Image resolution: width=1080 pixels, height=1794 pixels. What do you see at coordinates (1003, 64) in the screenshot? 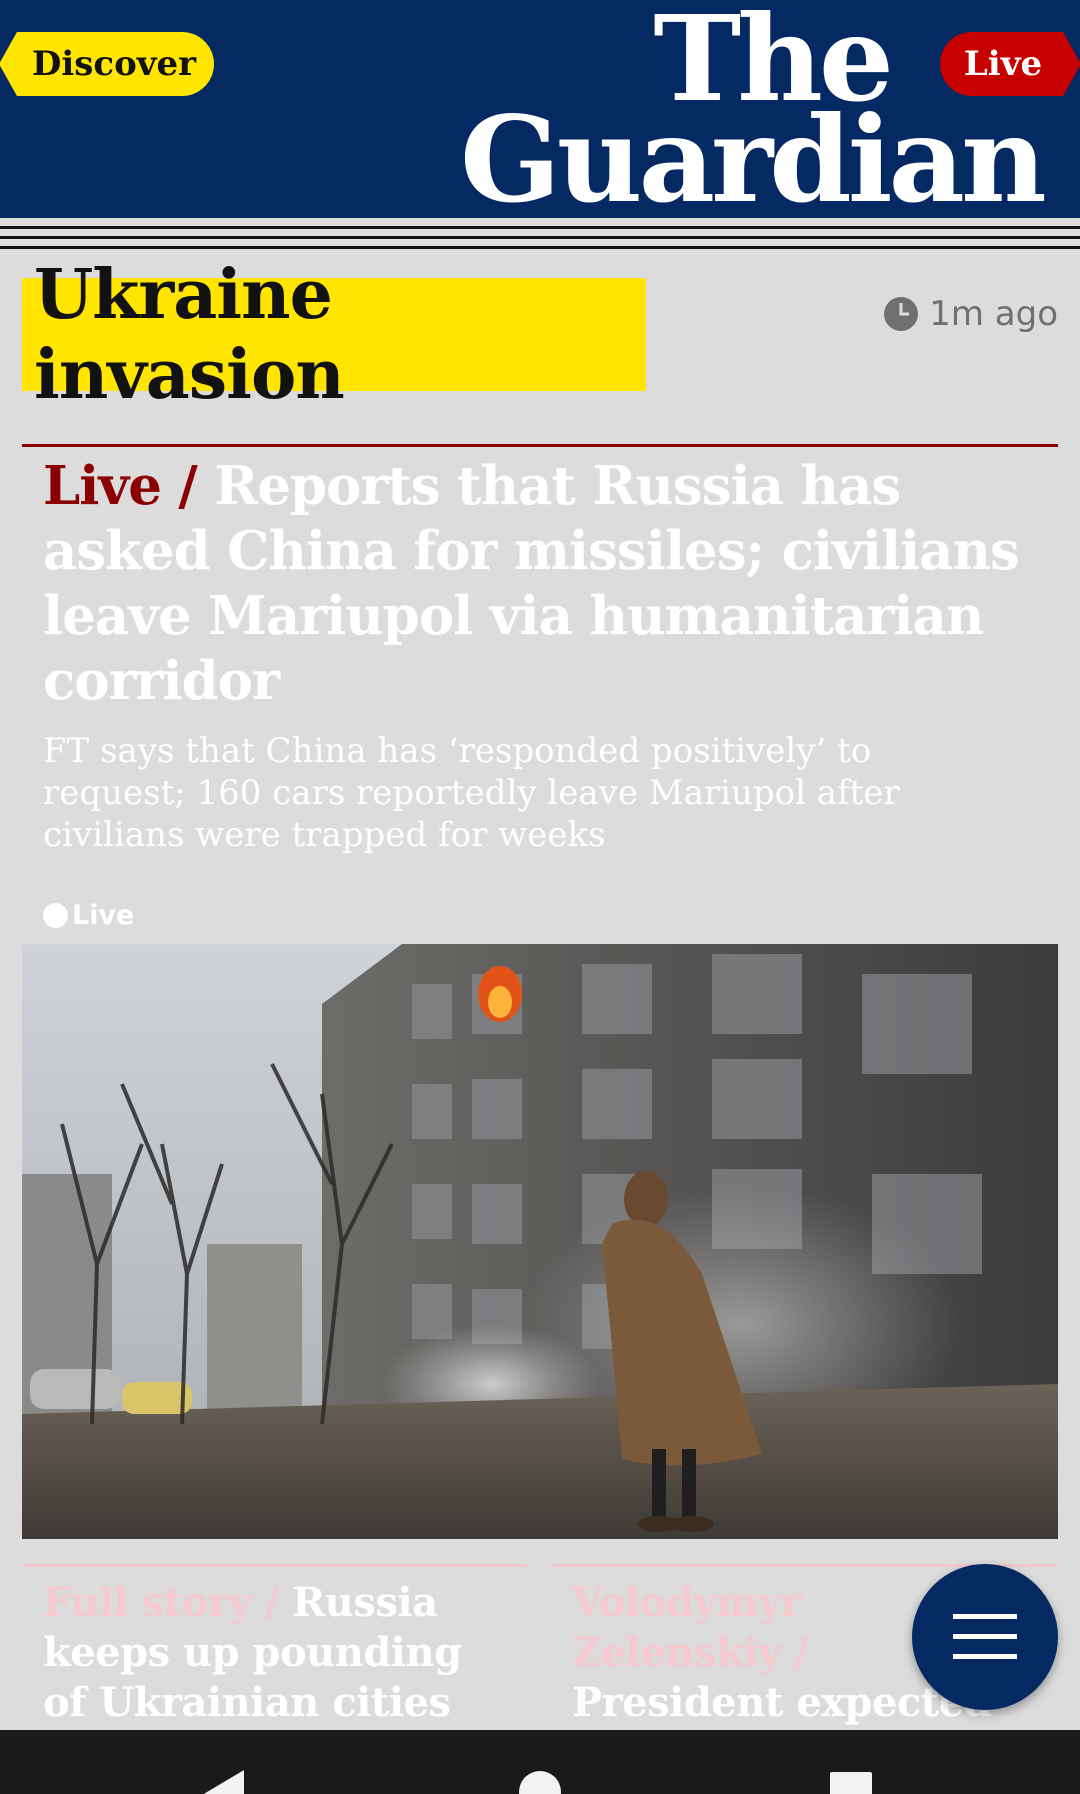
I see `live-label: Live` at bounding box center [1003, 64].